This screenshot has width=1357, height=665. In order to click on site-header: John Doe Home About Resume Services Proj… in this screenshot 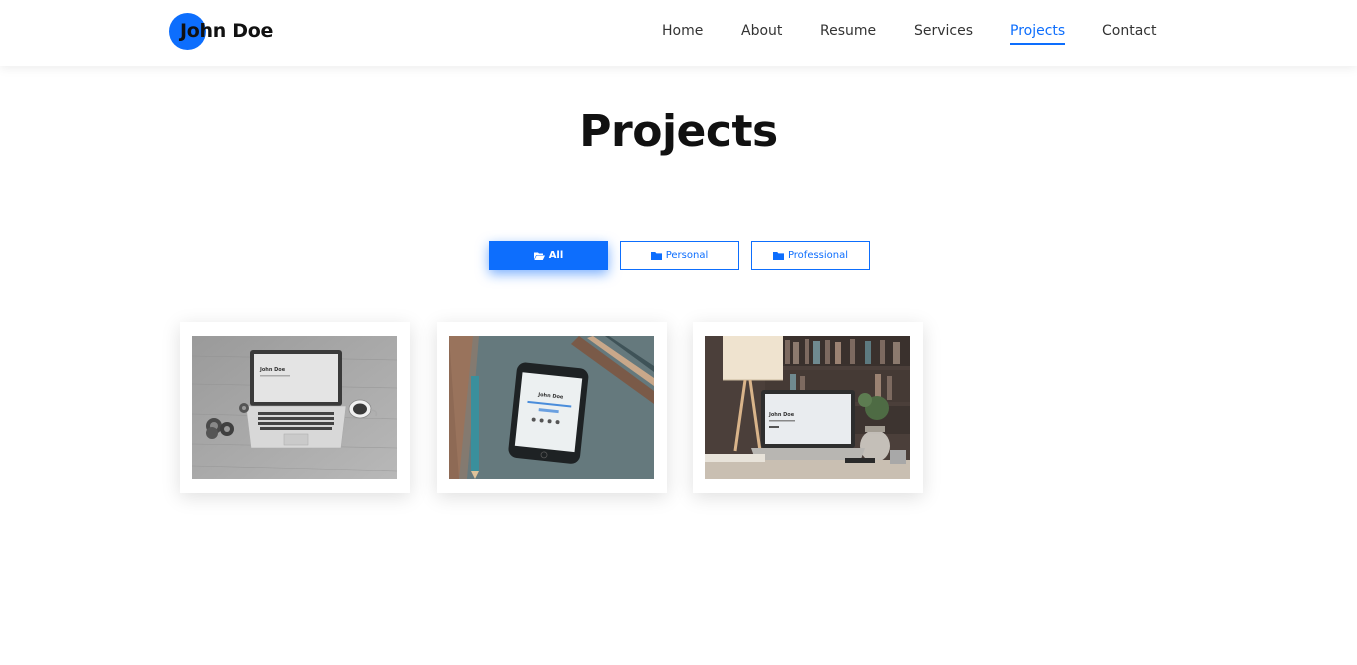, I will do `click(678, 33)`.